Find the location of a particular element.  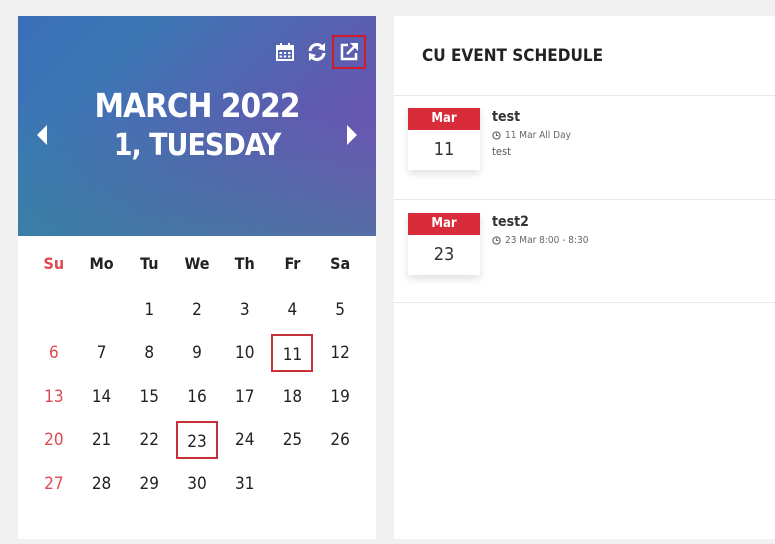

calendar-day: 27 is located at coordinates (54, 484).